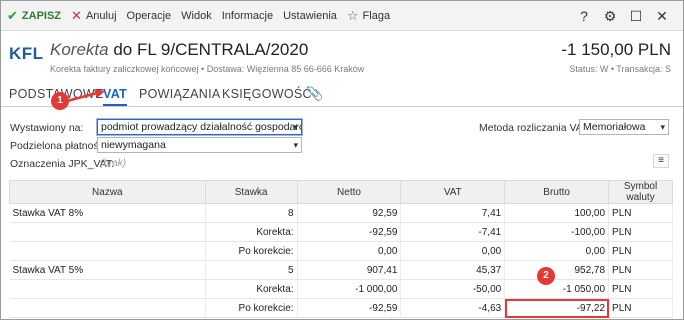 This screenshot has height=320, width=684. What do you see at coordinates (349, 308) in the screenshot?
I see `cell-net: -92,59` at bounding box center [349, 308].